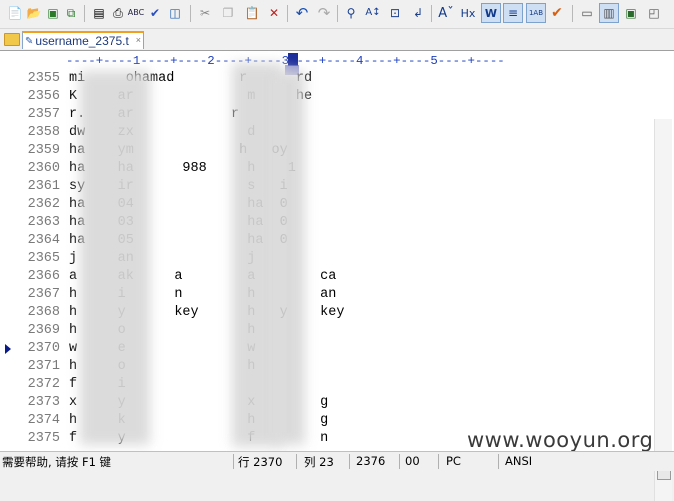 Image resolution: width=674 pixels, height=501 pixels. What do you see at coordinates (71, 13) in the screenshot?
I see `save-all-icon: ⧉` at bounding box center [71, 13].